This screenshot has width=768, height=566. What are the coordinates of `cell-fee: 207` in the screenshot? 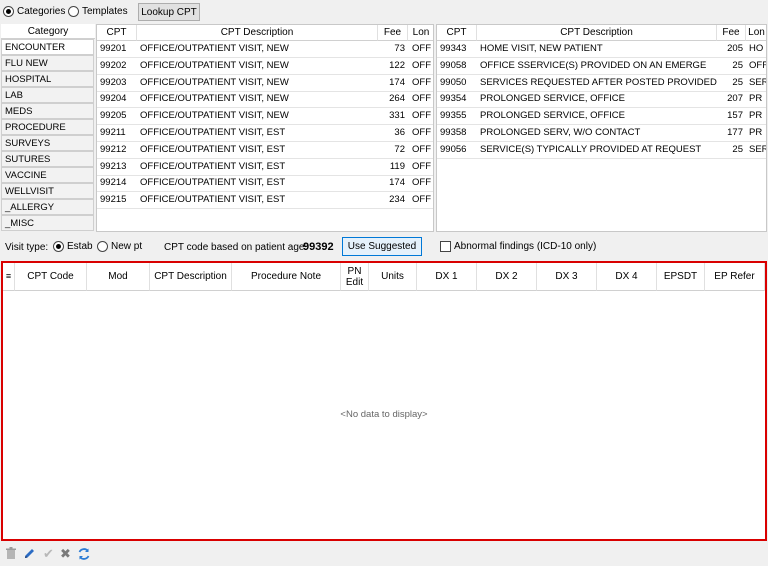 It's located at (735, 99).